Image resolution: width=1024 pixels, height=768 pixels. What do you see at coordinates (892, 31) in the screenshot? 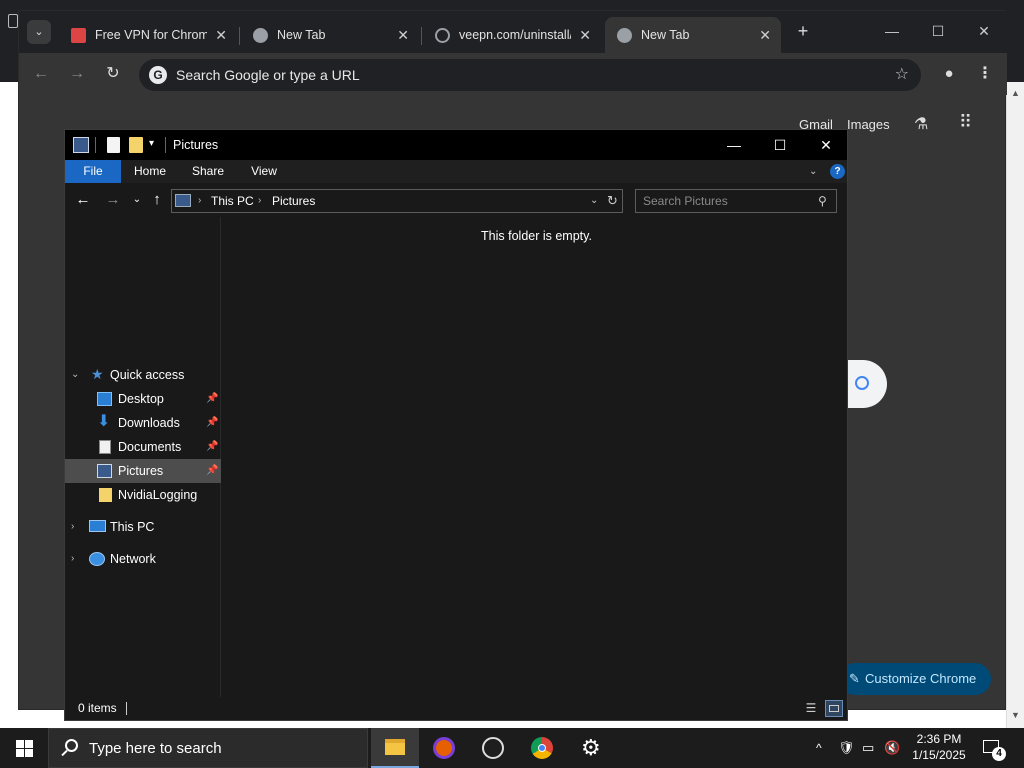
I see `minimize-button: —` at bounding box center [892, 31].